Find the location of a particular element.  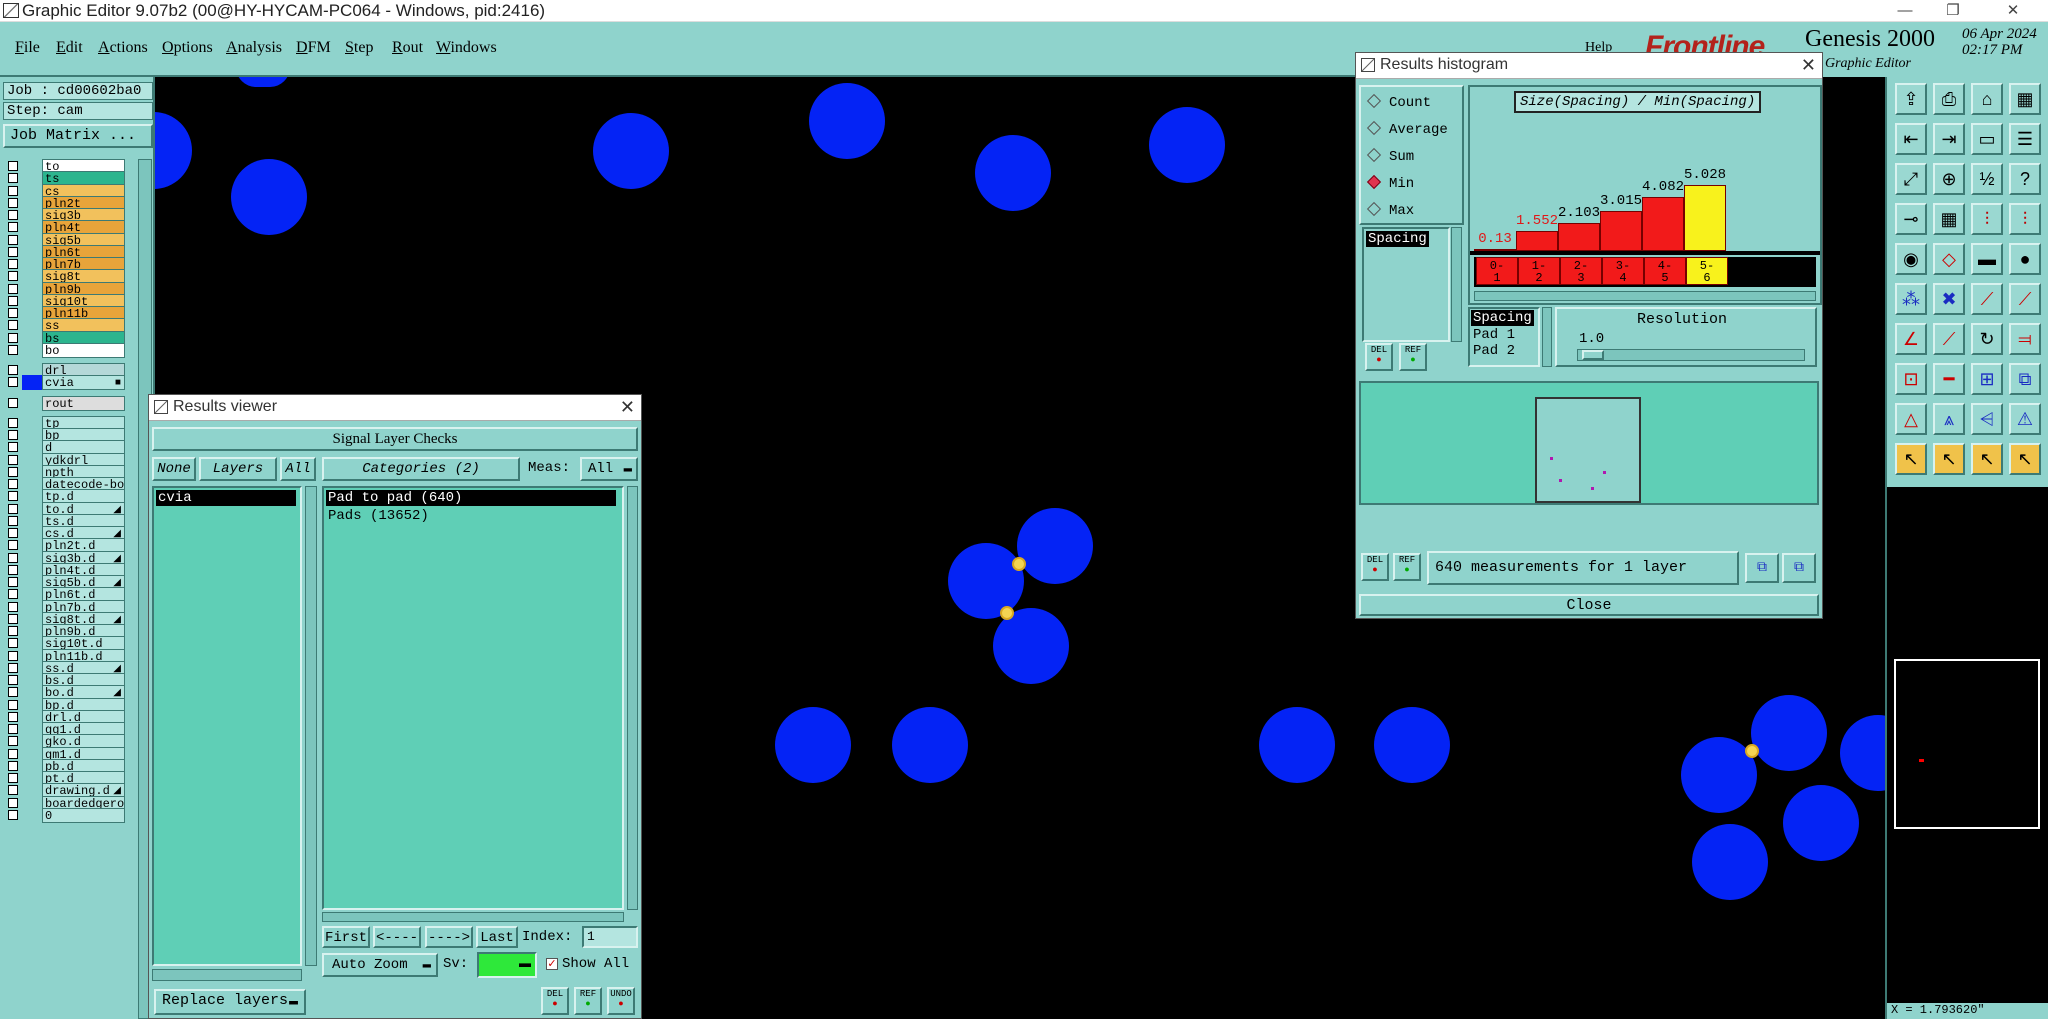

list-item: Pad 1 is located at coordinates (1504, 335).